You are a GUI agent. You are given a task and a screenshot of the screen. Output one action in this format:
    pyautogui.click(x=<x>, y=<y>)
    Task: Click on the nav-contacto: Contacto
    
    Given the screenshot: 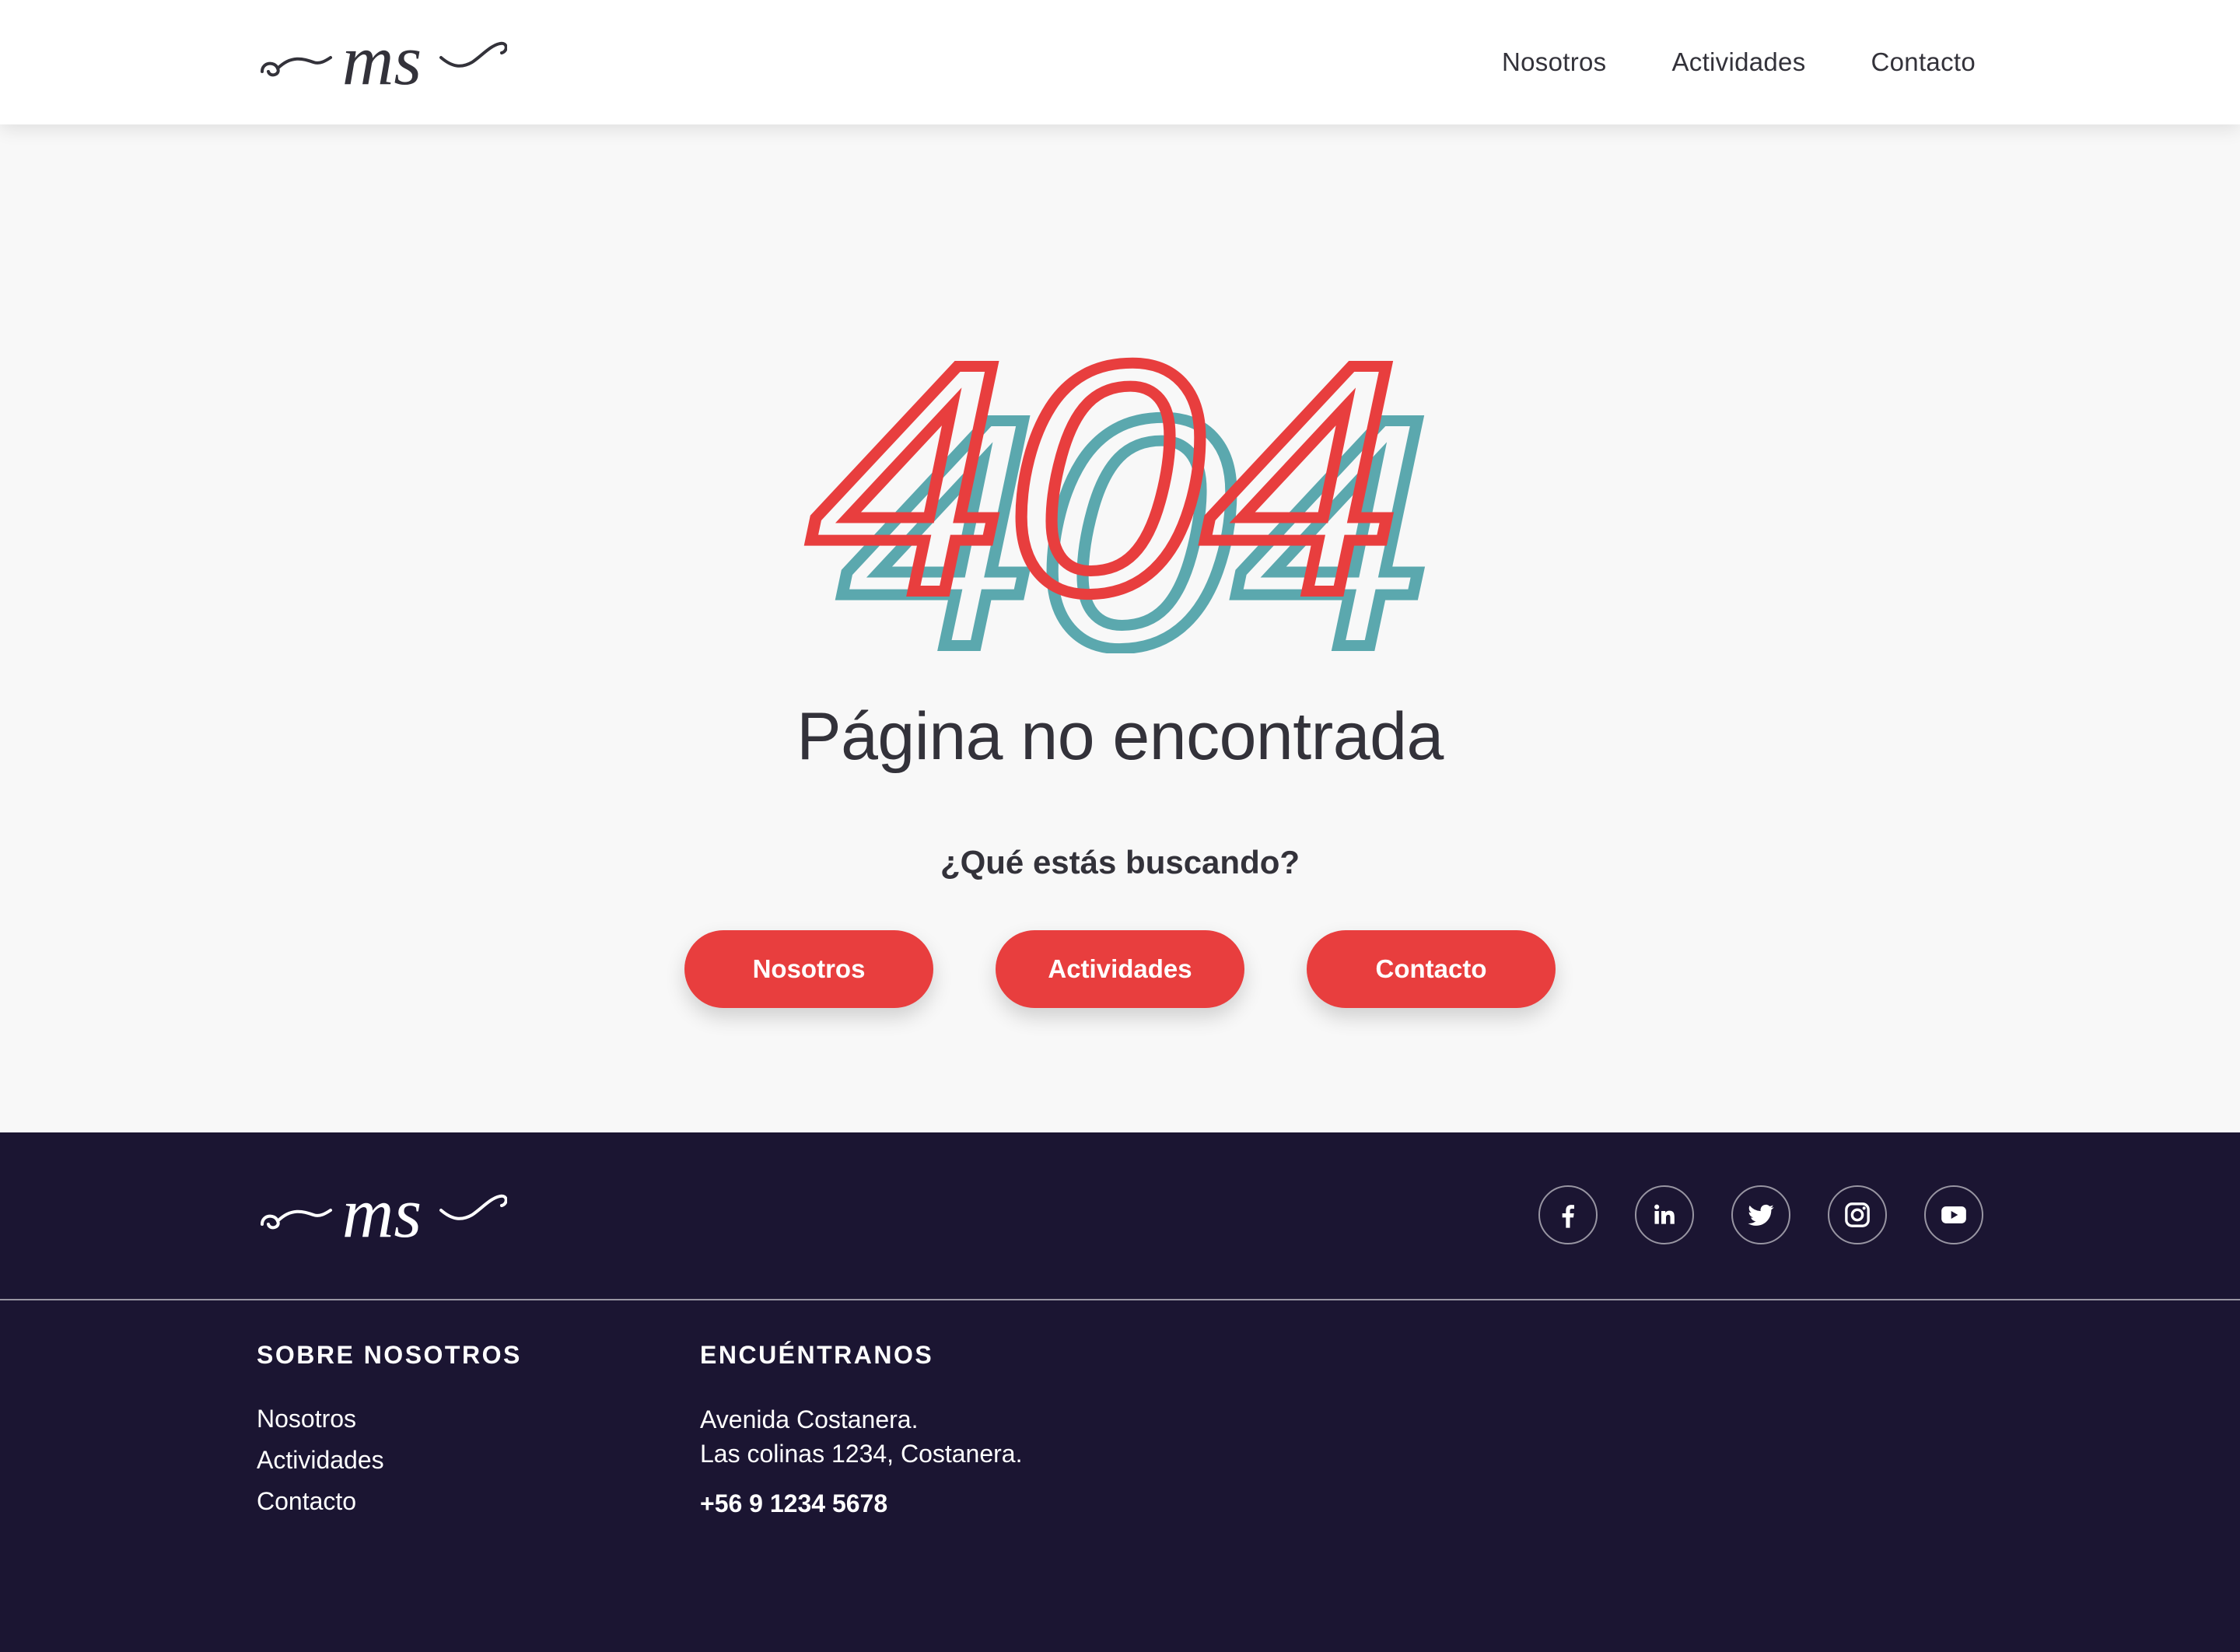 What is the action you would take?
    pyautogui.click(x=1924, y=62)
    